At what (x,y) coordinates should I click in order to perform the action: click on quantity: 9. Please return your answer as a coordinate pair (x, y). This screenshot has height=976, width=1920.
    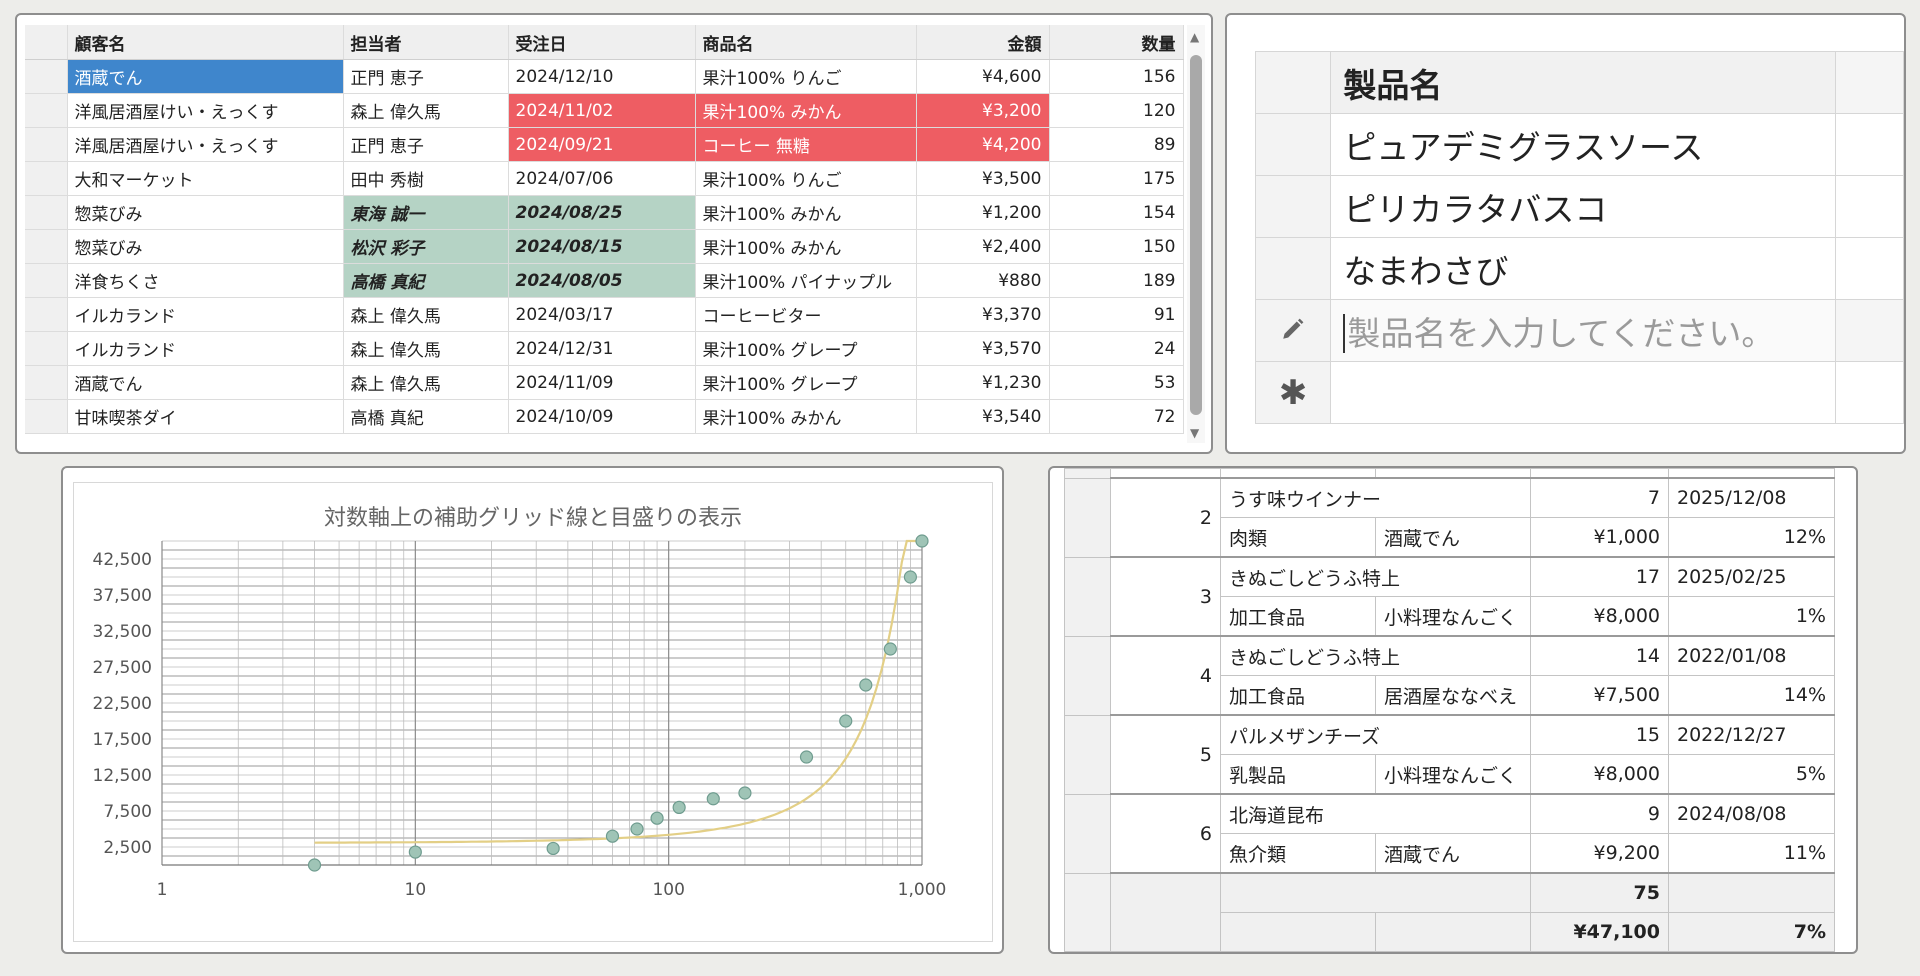
    Looking at the image, I should click on (1599, 813).